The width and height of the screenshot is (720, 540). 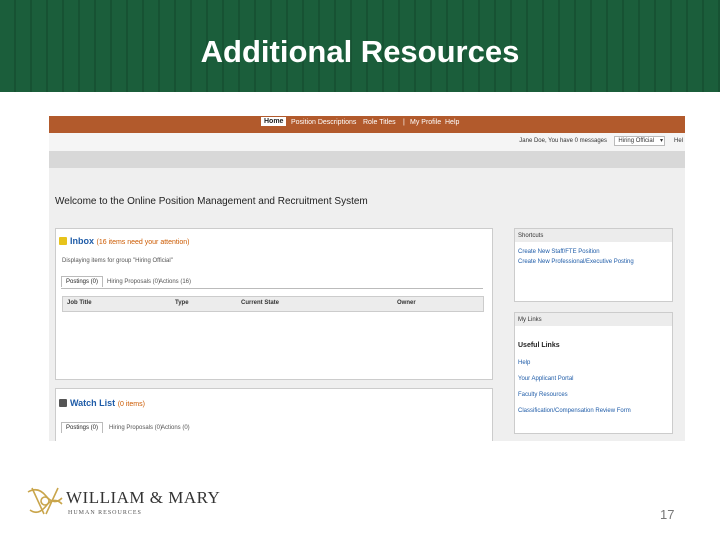 I want to click on inbox-title: Inbox (16 items need your attention), so click(x=124, y=241).